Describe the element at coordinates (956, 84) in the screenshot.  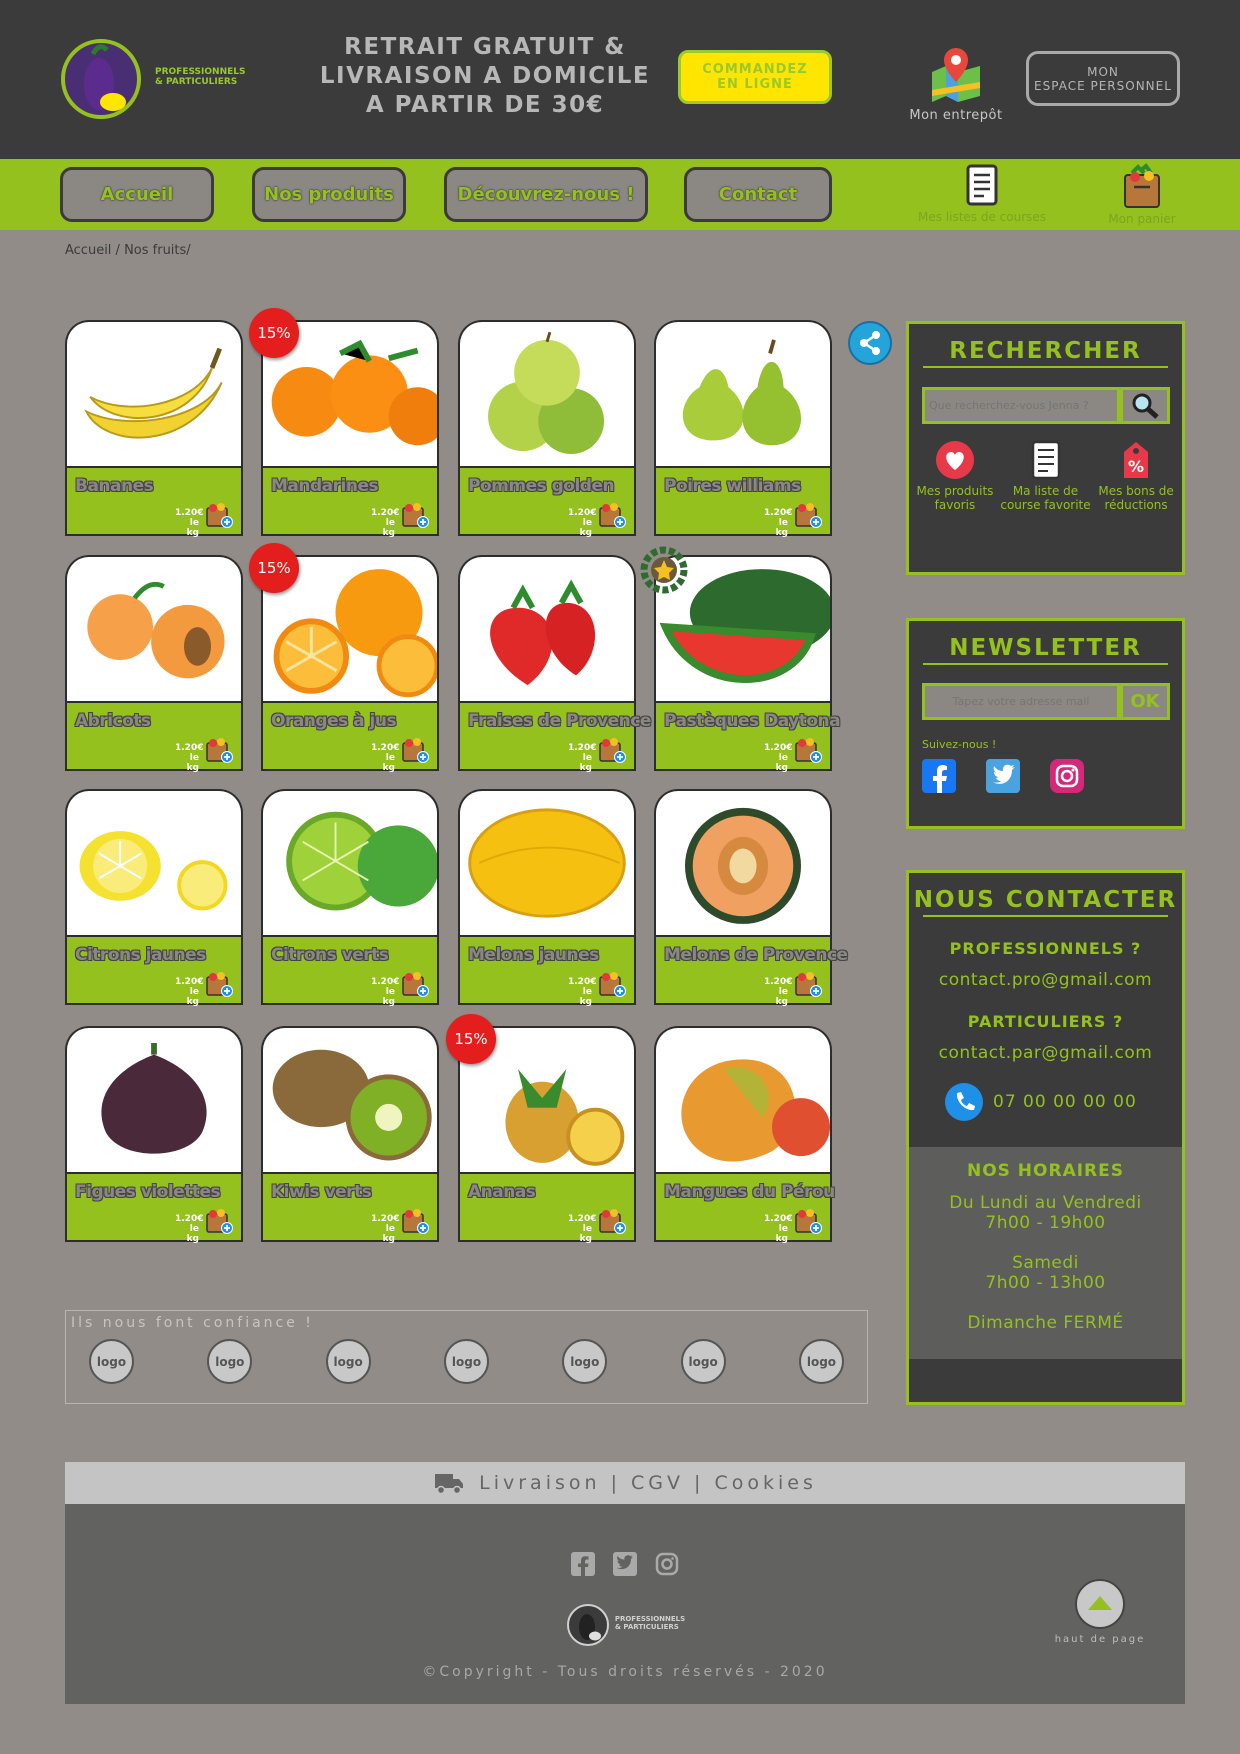
I see `warehouse-link: Mon entrepôt` at that location.